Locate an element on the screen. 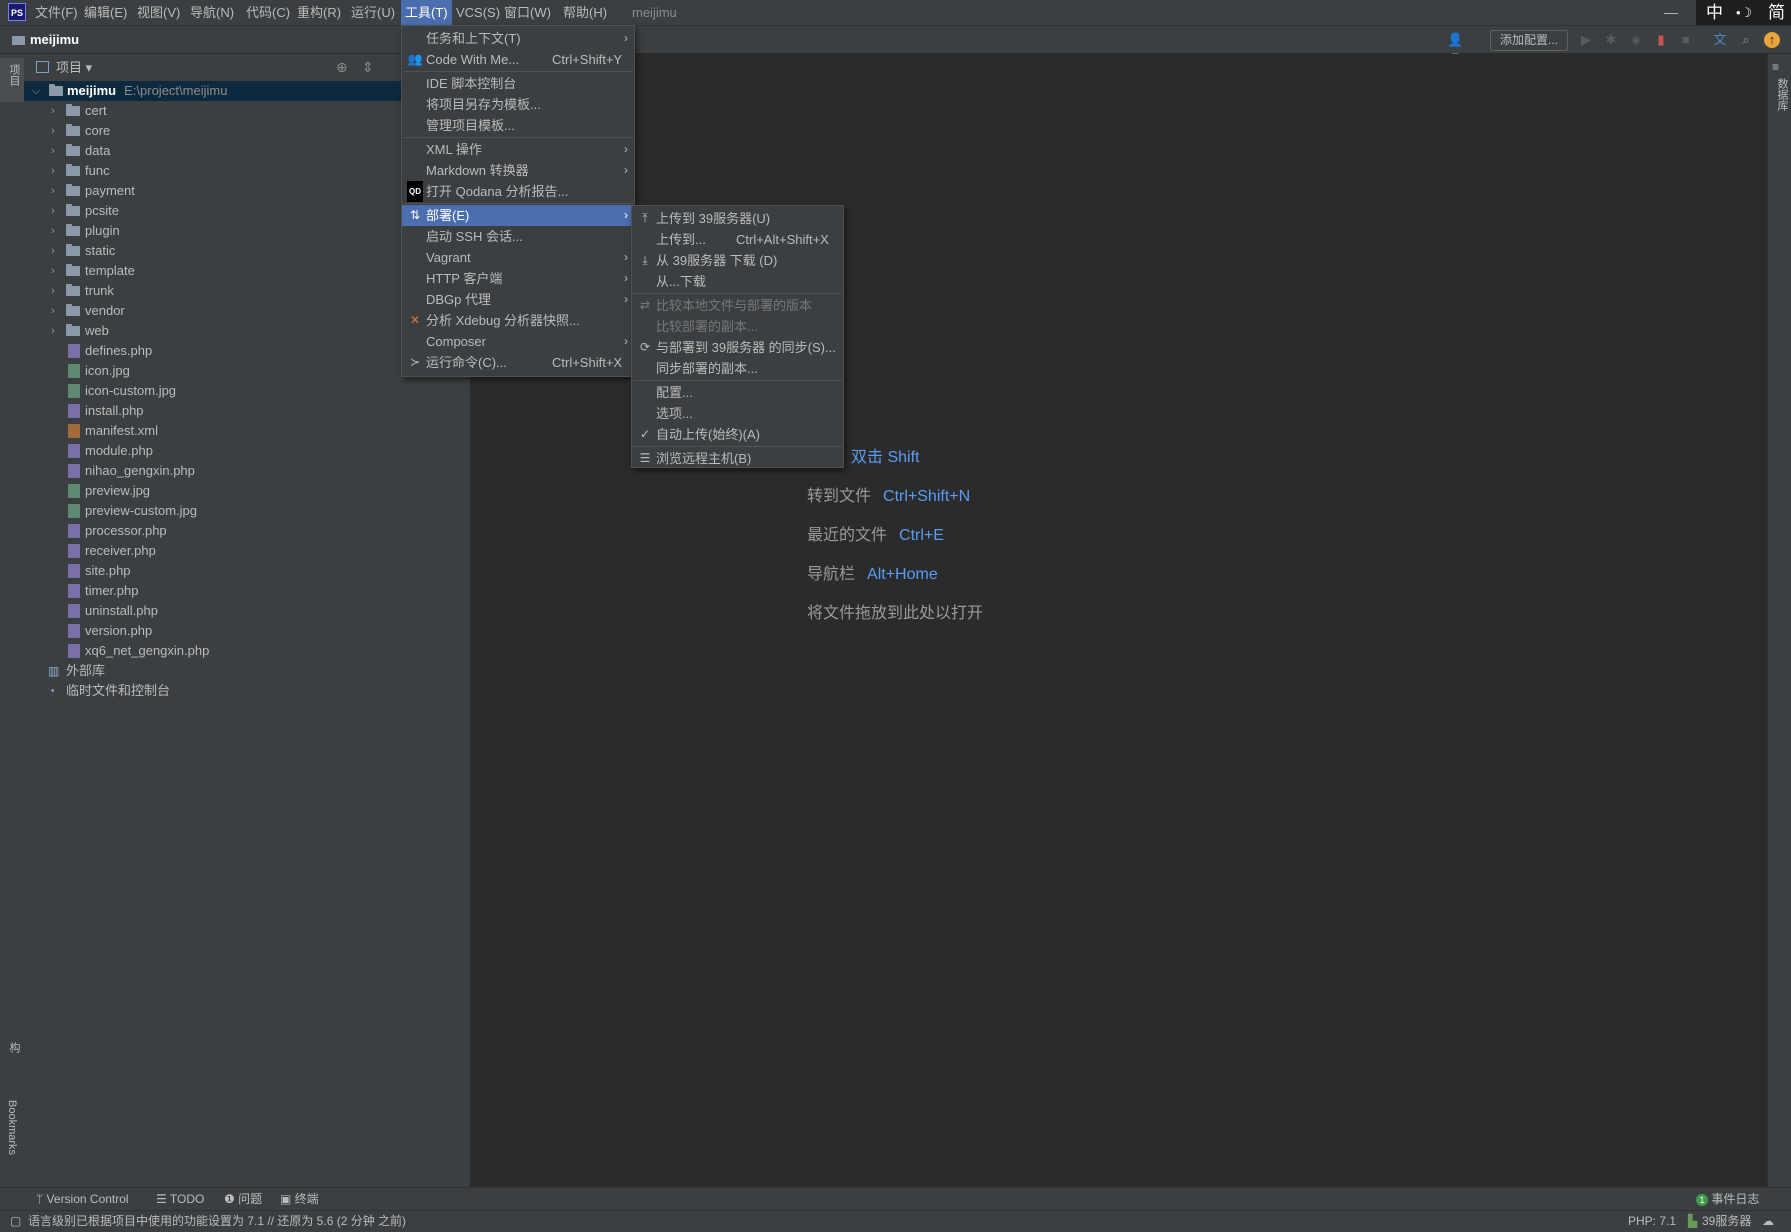 The height and width of the screenshot is (1232, 1791). problems-tab: ❶ 问题 is located at coordinates (243, 1199).